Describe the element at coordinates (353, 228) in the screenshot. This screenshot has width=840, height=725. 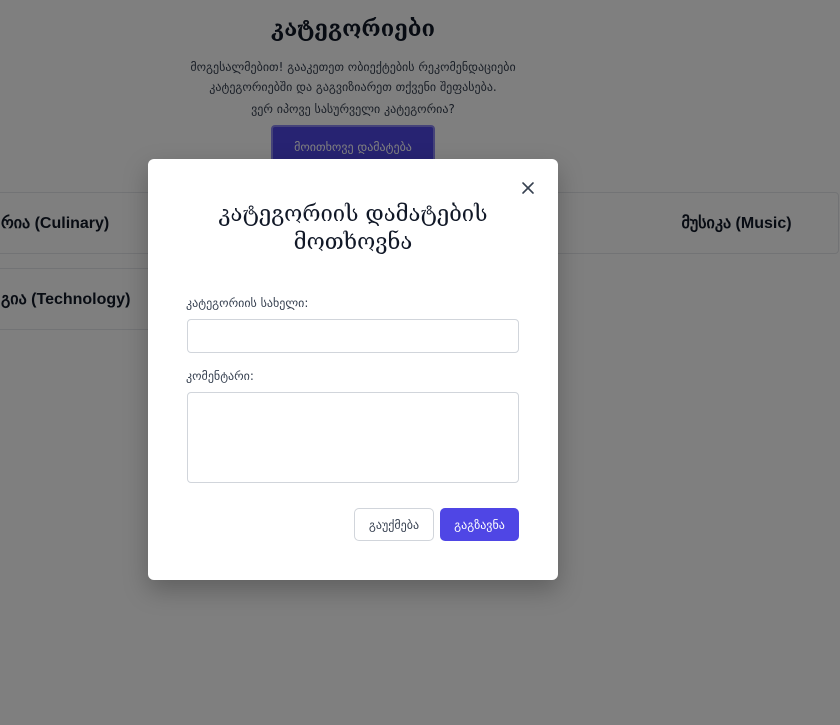
I see `modal-title: კატეგორიის დამატების მოთხოვნა` at that location.